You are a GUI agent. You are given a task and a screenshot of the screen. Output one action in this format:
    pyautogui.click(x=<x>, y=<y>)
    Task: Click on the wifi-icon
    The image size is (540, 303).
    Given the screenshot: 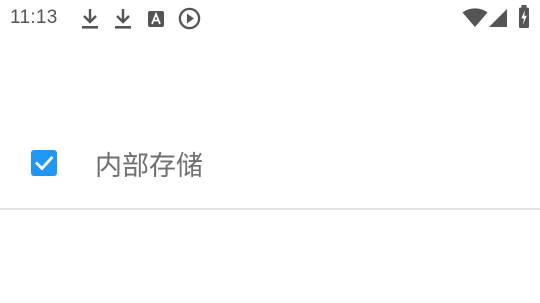 What is the action you would take?
    pyautogui.click(x=475, y=17)
    